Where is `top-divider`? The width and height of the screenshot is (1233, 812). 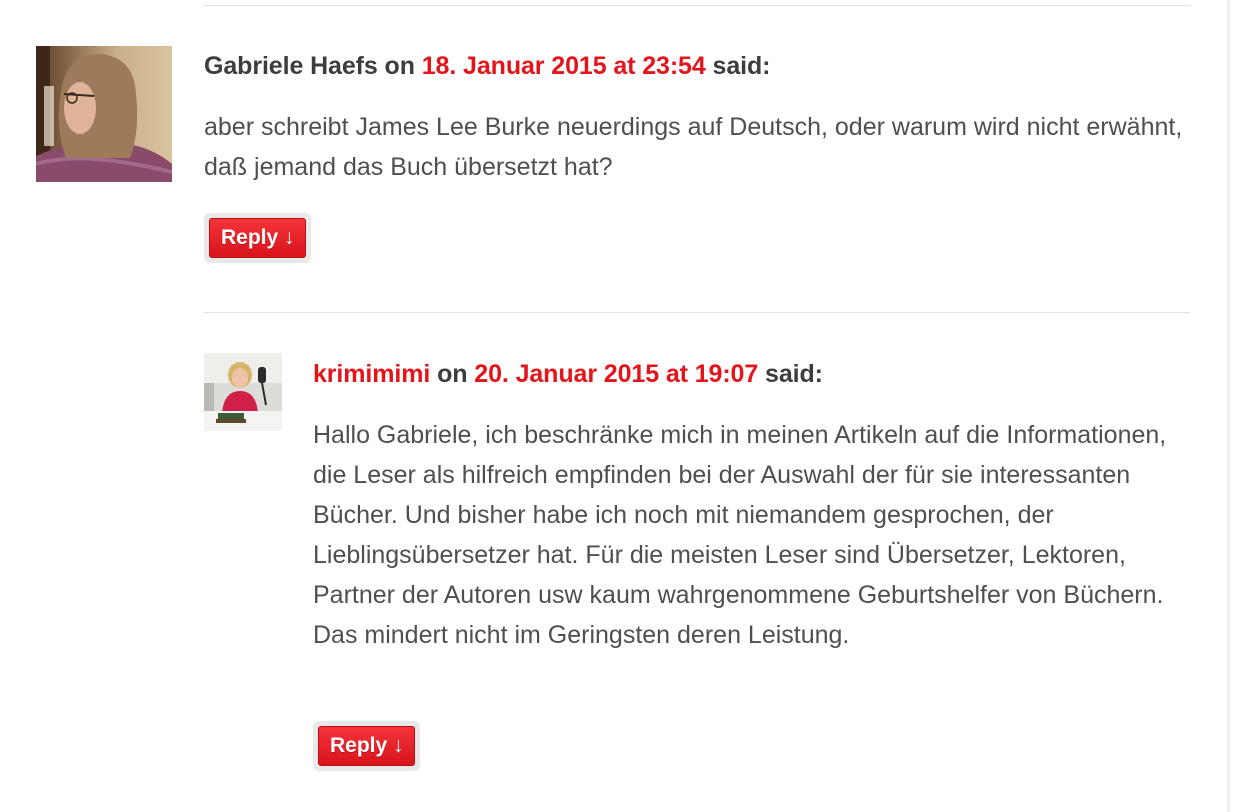 top-divider is located at coordinates (697, 5).